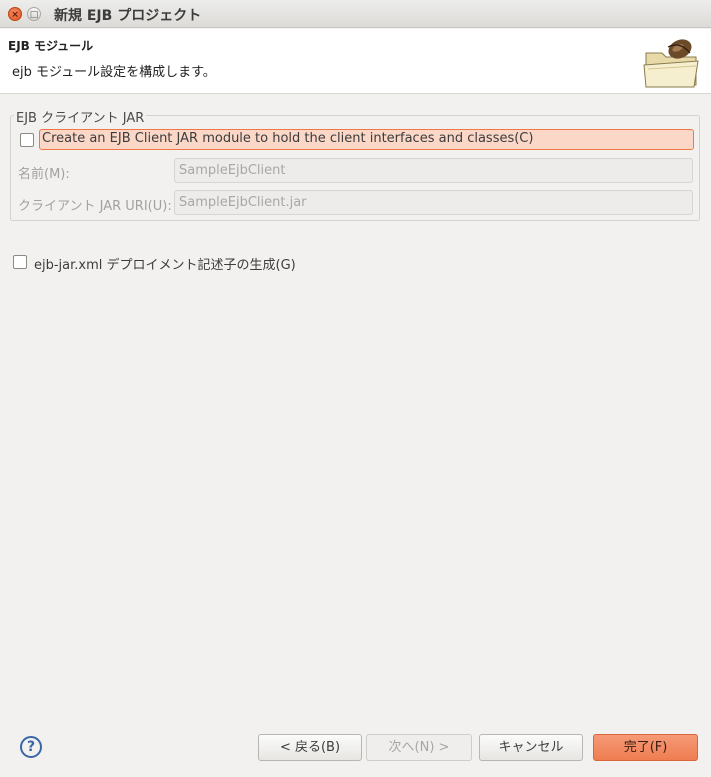  What do you see at coordinates (51, 46) in the screenshot?
I see `page-title: EJB モジュール` at bounding box center [51, 46].